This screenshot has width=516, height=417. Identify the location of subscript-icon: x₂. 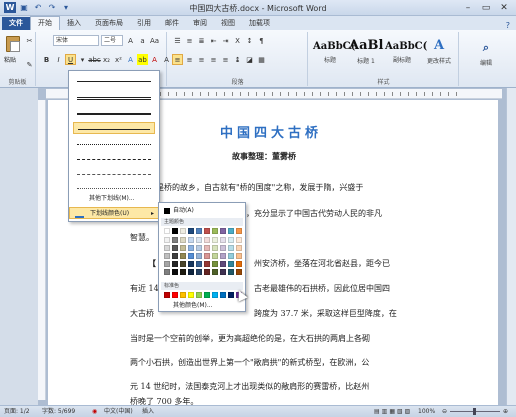
(106, 59).